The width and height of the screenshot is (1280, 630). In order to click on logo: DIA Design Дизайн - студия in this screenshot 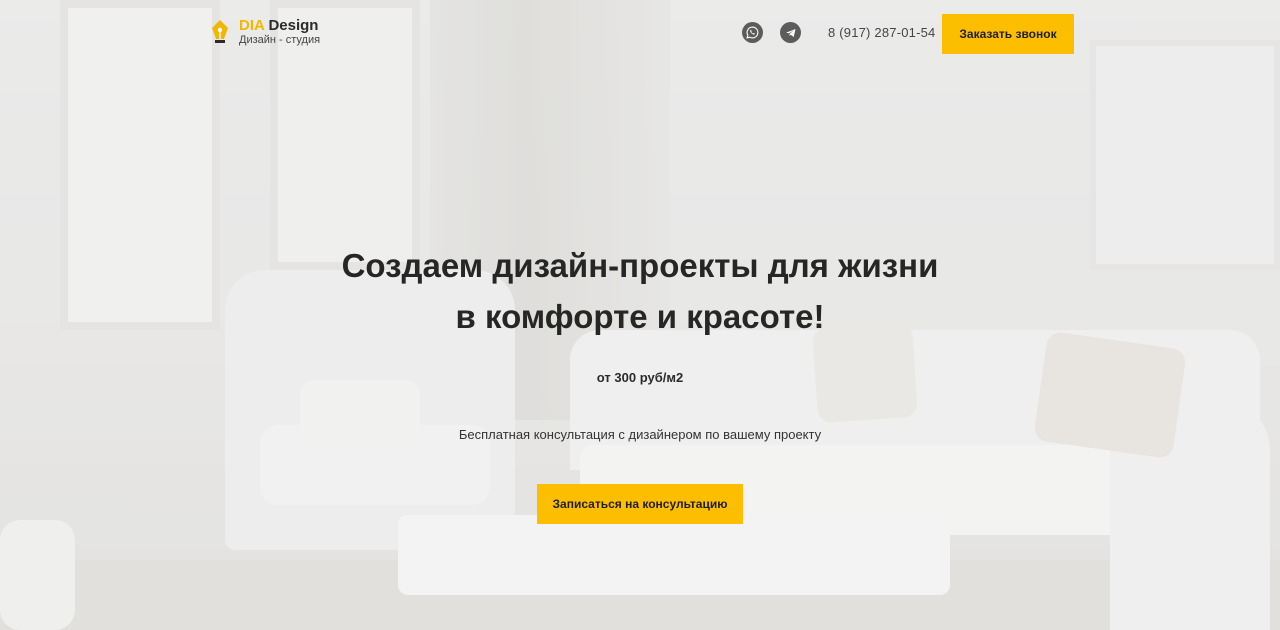, I will do `click(264, 32)`.